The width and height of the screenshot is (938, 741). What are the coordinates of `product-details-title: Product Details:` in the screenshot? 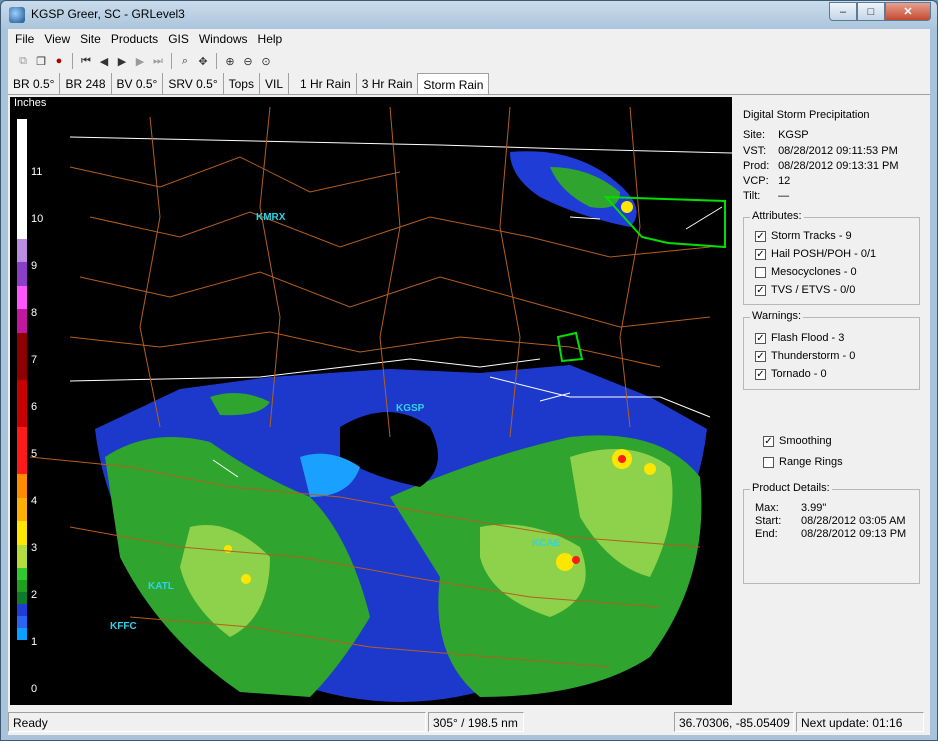 It's located at (791, 488).